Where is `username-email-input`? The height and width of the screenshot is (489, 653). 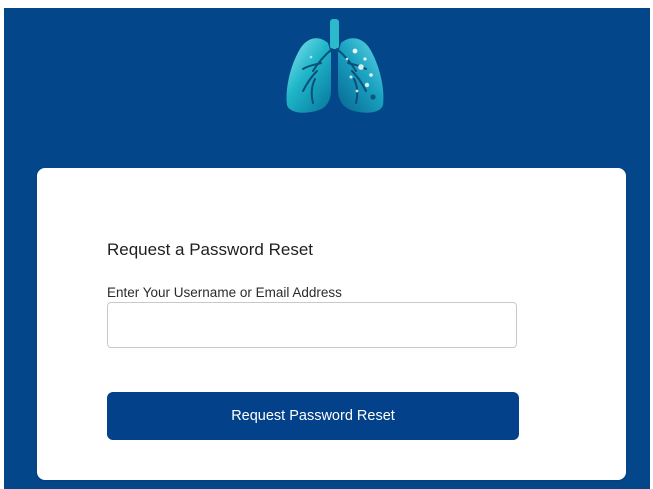
username-email-input is located at coordinates (312, 325).